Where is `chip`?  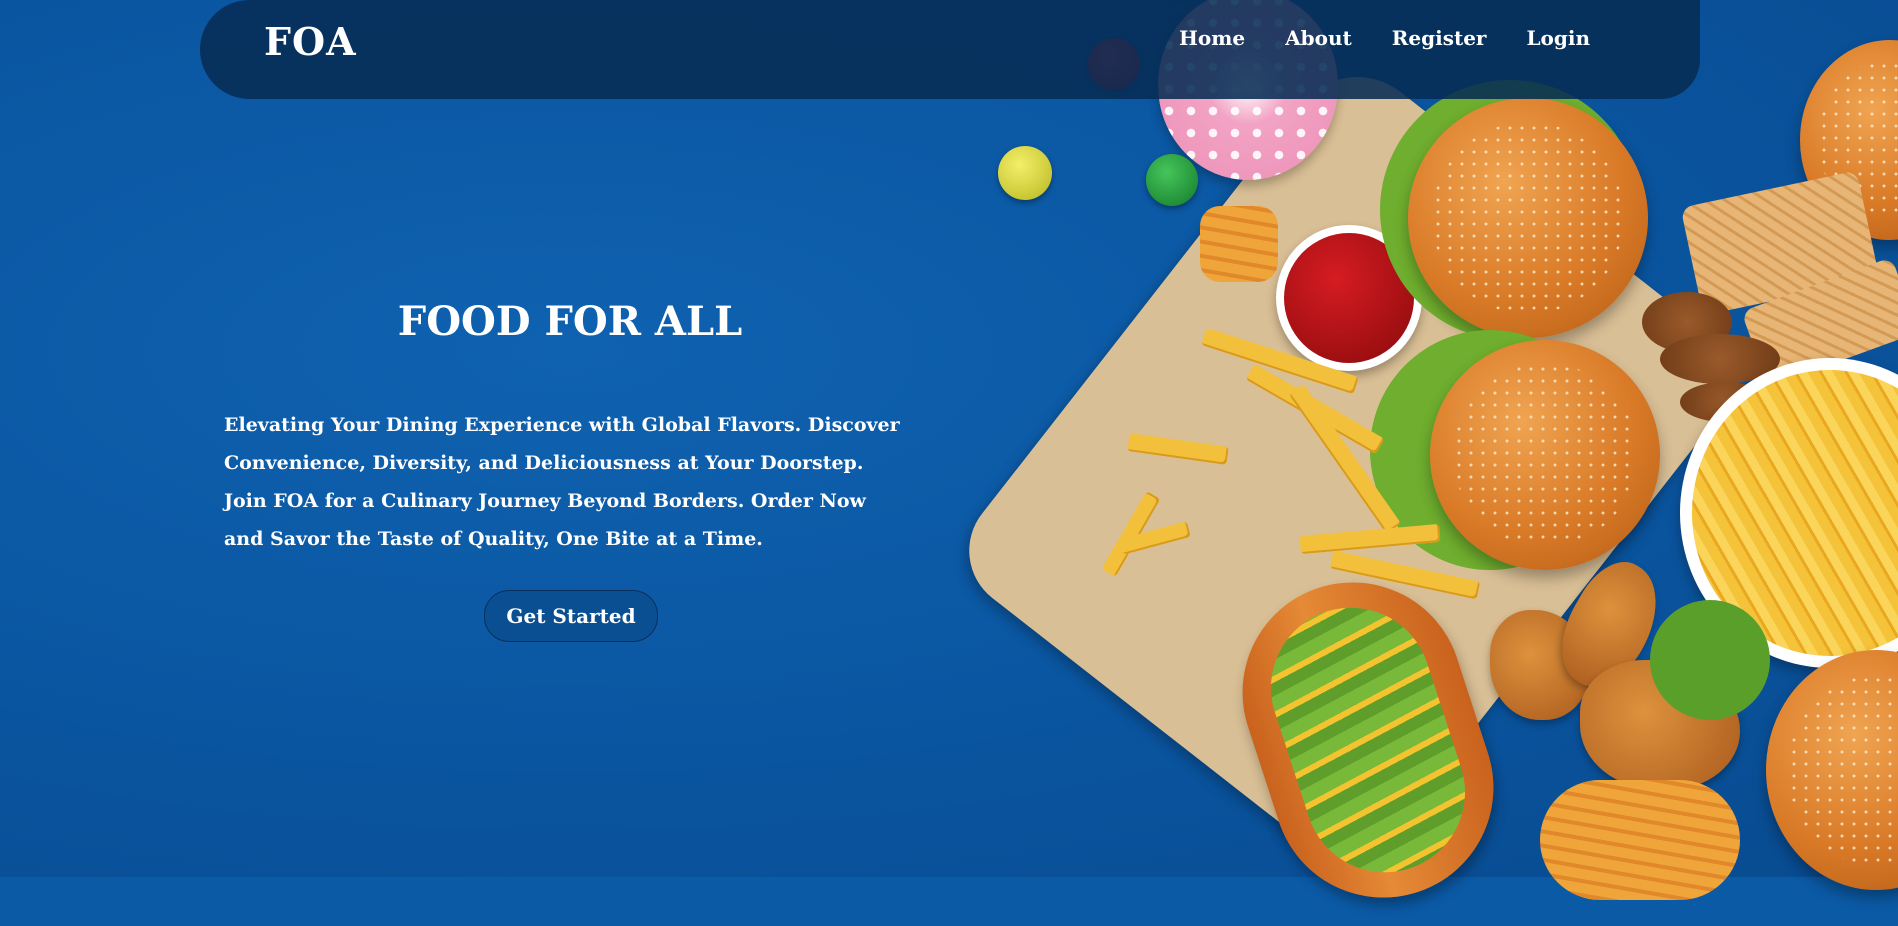 chip is located at coordinates (1239, 244).